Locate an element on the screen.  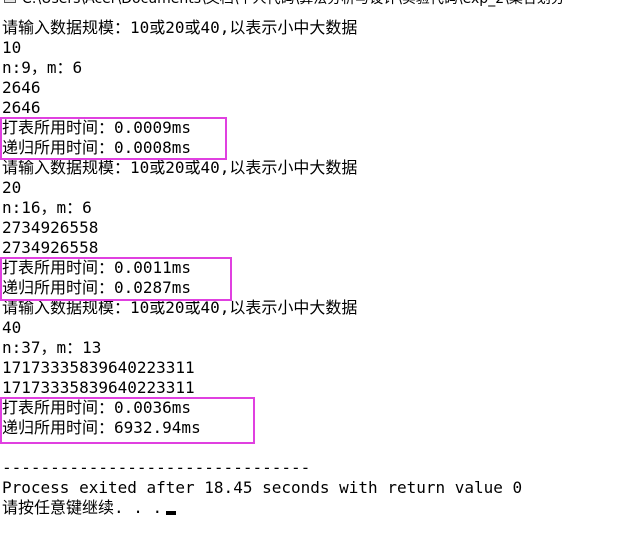
console-app-icon is located at coordinates (10, 1).